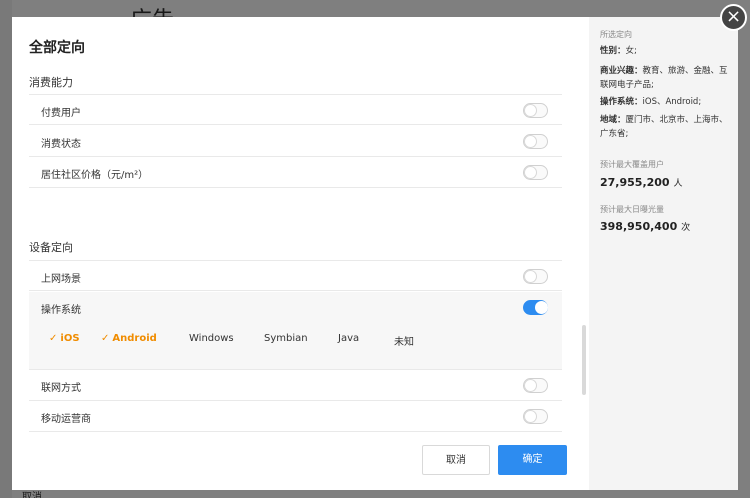  I want to click on summary-heading: 所选定向, so click(616, 34).